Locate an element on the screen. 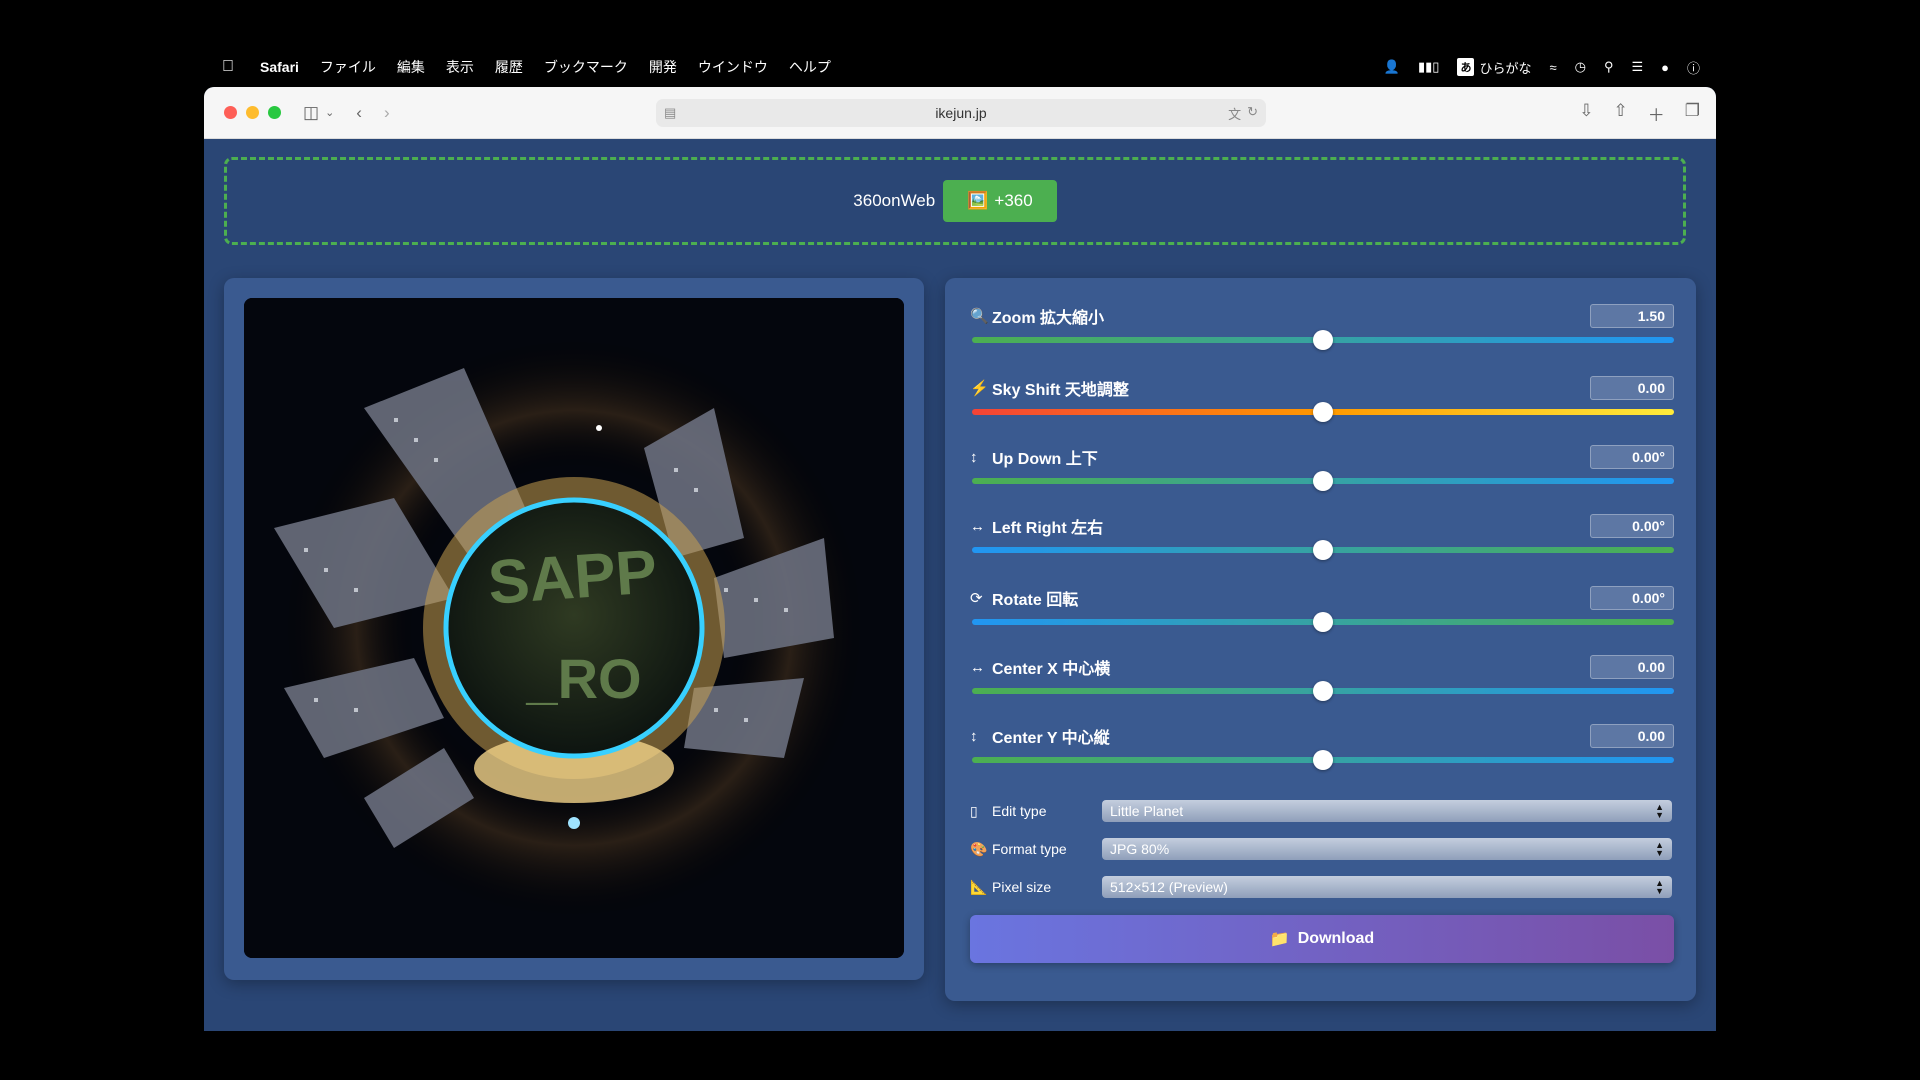 This screenshot has height=1080, width=1920. menu-view: 表示 is located at coordinates (460, 67).